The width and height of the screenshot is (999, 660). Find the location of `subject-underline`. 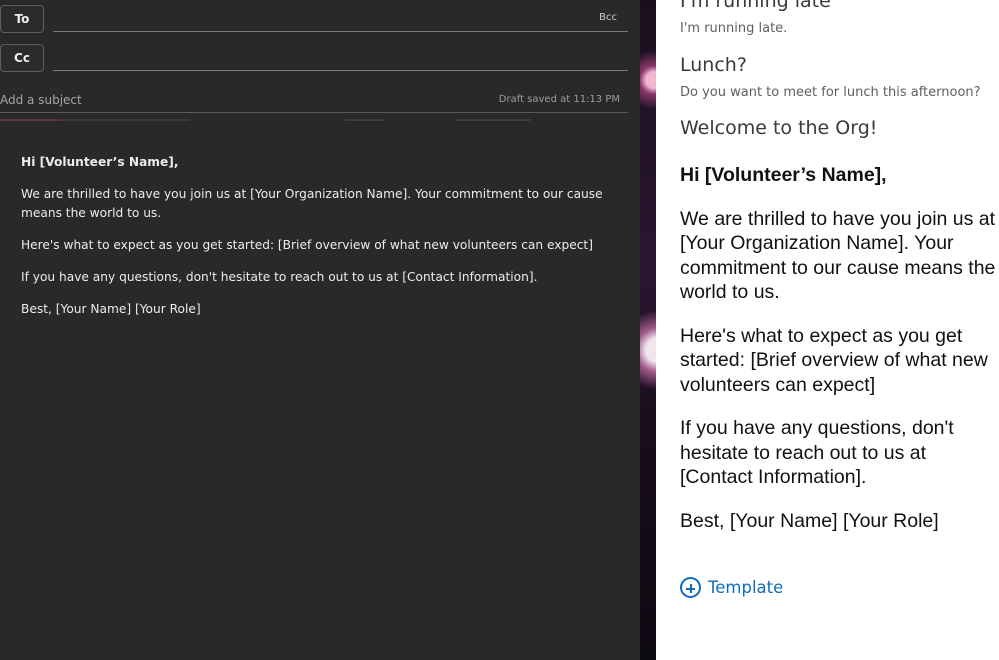

subject-underline is located at coordinates (314, 112).